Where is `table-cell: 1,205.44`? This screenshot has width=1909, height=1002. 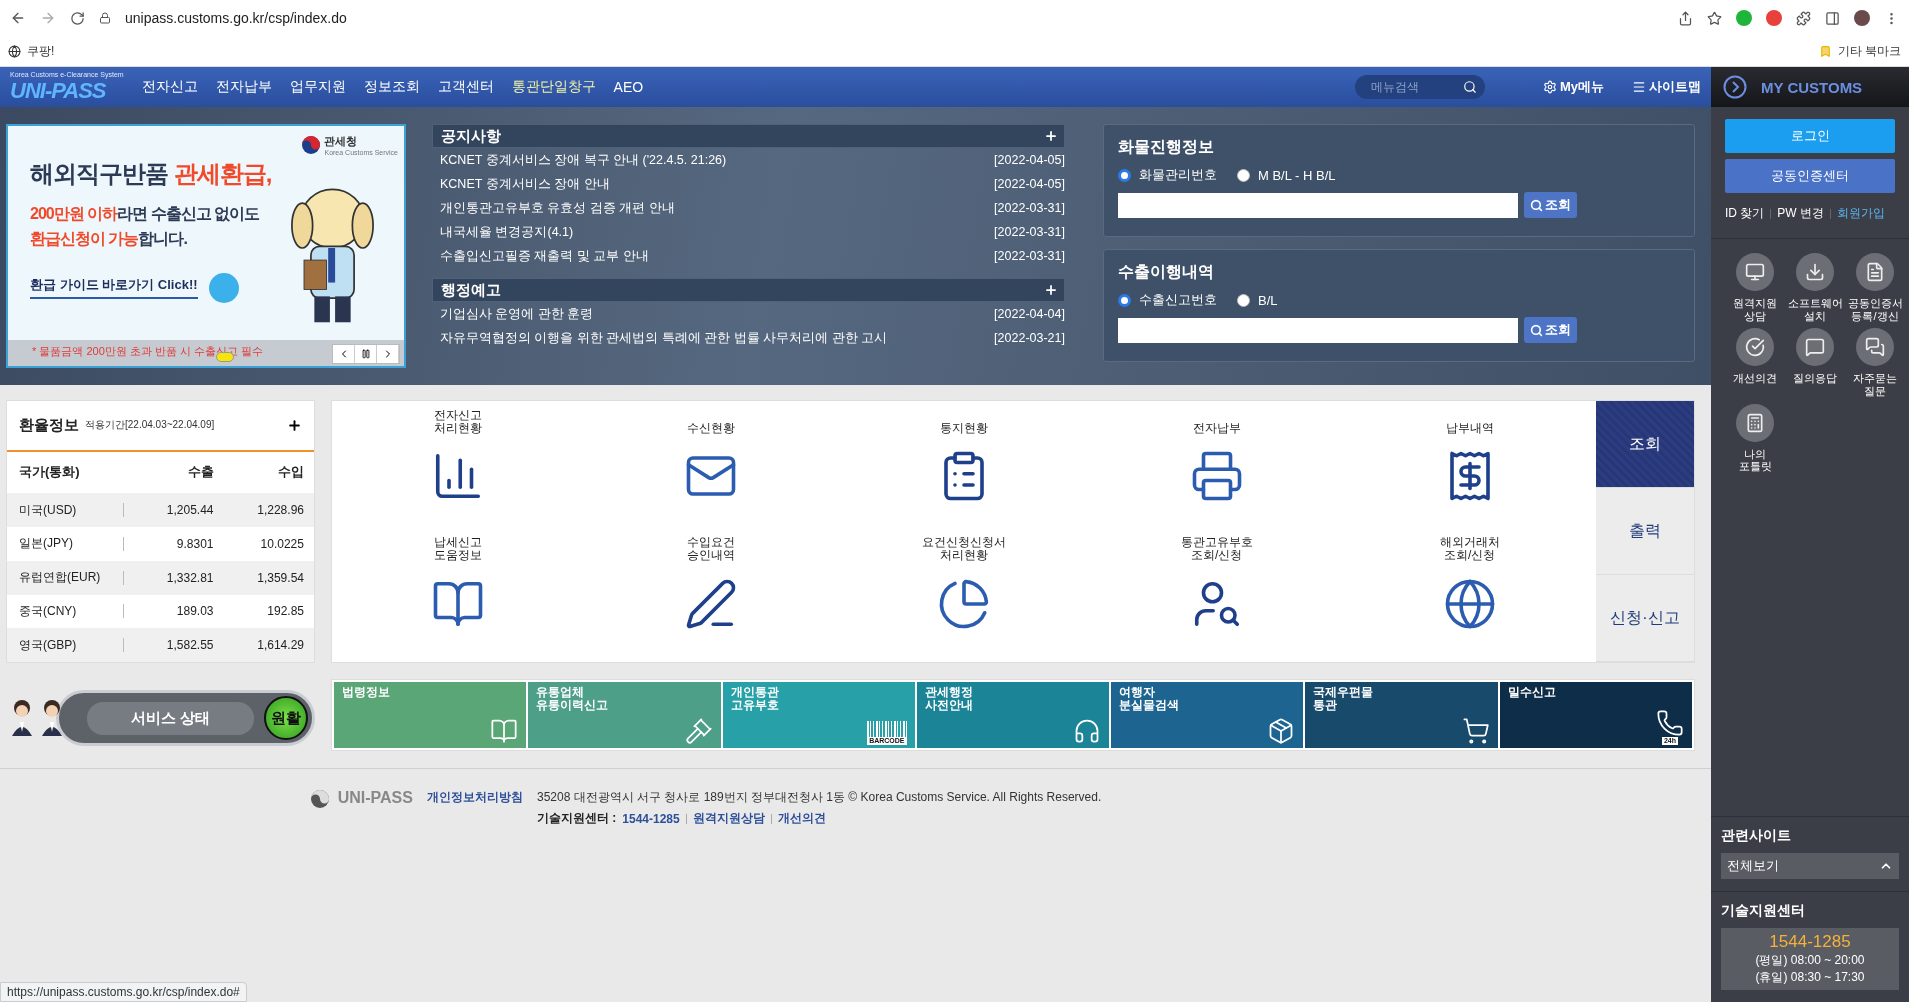
table-cell: 1,205.44 is located at coordinates (168, 510).